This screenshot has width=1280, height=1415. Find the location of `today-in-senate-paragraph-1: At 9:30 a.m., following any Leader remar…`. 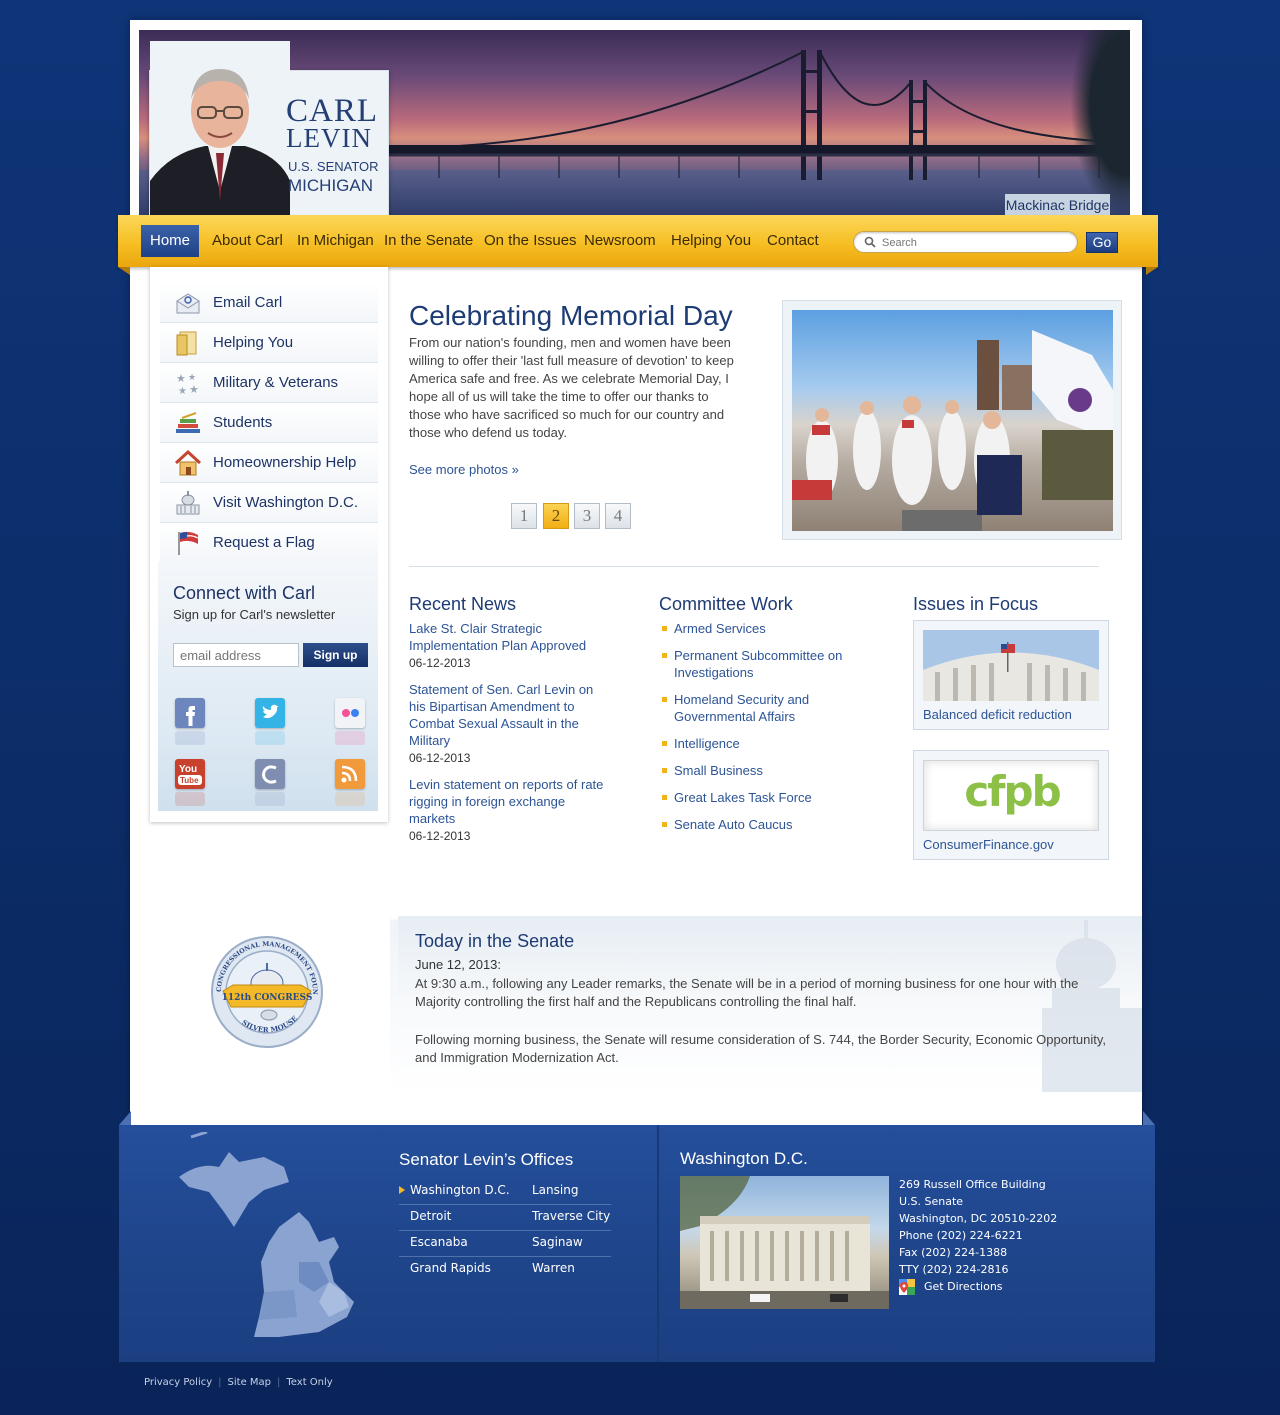

today-in-senate-paragraph-1: At 9:30 a.m., following any Leader remar… is located at coordinates (747, 992).